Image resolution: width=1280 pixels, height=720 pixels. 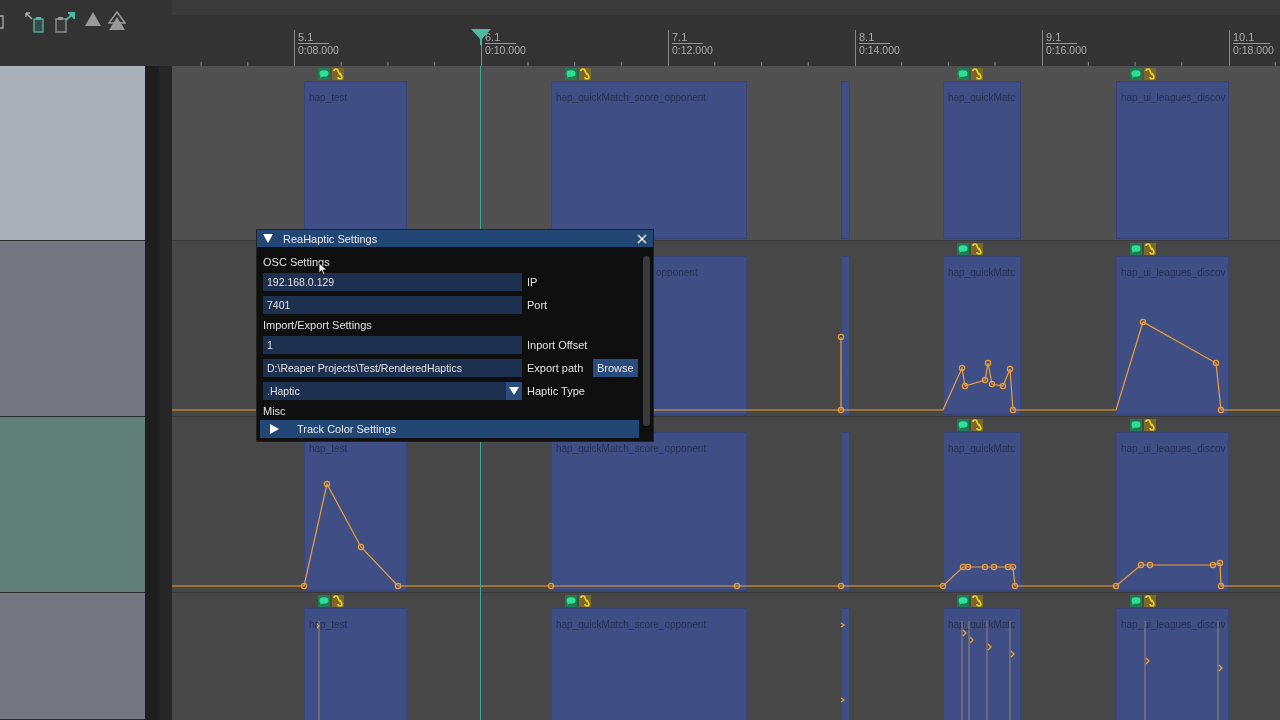 I want to click on time-label: 0:18.000, so click(x=1253, y=50).